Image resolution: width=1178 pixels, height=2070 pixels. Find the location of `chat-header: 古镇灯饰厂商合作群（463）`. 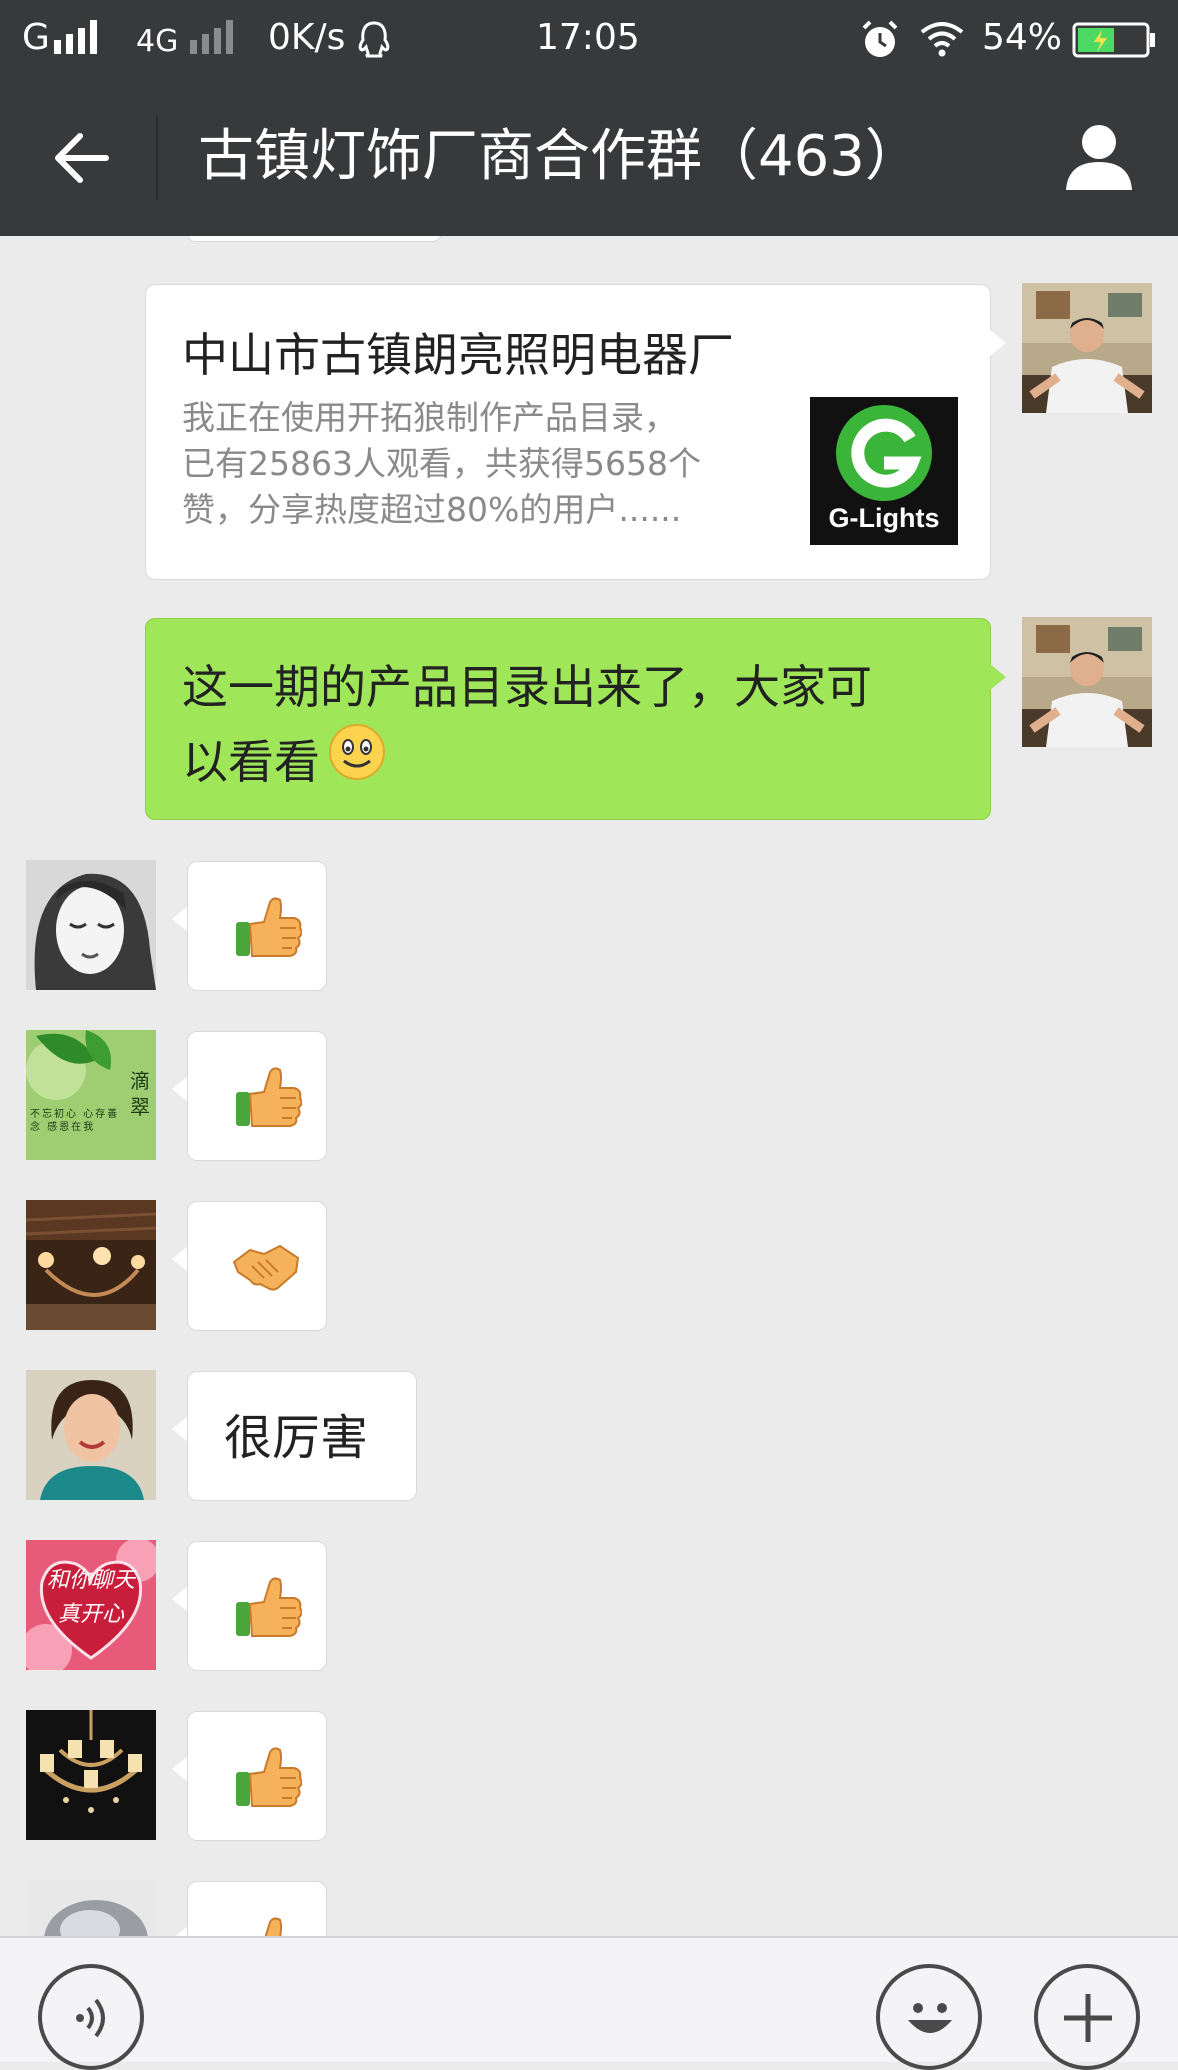

chat-header: 古镇灯饰厂商合作群（463） is located at coordinates (589, 158).